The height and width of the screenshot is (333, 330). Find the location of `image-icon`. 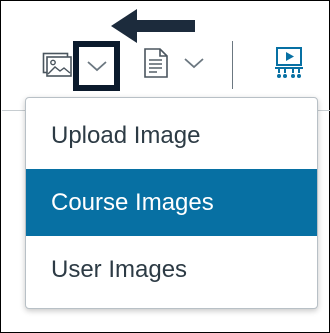

image-icon is located at coordinates (57, 64).